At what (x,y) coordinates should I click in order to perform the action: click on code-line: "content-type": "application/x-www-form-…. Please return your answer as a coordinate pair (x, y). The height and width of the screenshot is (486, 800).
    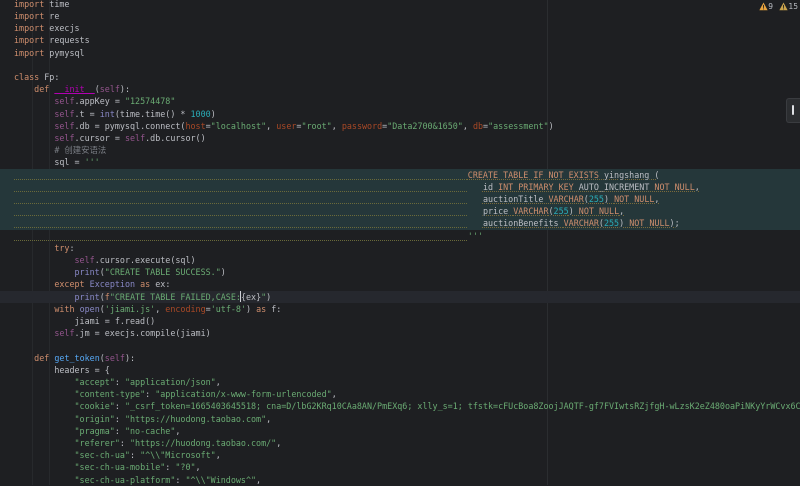
    Looking at the image, I should click on (400, 394).